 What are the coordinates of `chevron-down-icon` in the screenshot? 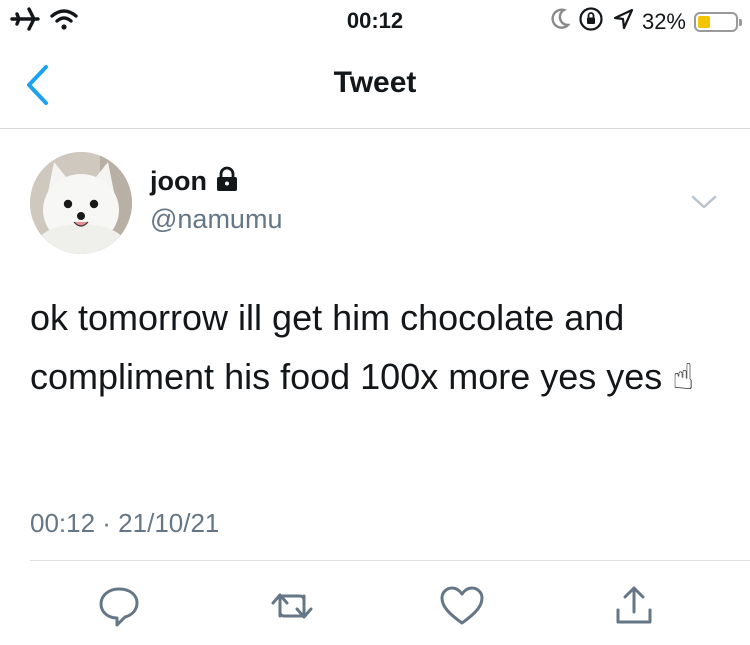 It's located at (704, 202).